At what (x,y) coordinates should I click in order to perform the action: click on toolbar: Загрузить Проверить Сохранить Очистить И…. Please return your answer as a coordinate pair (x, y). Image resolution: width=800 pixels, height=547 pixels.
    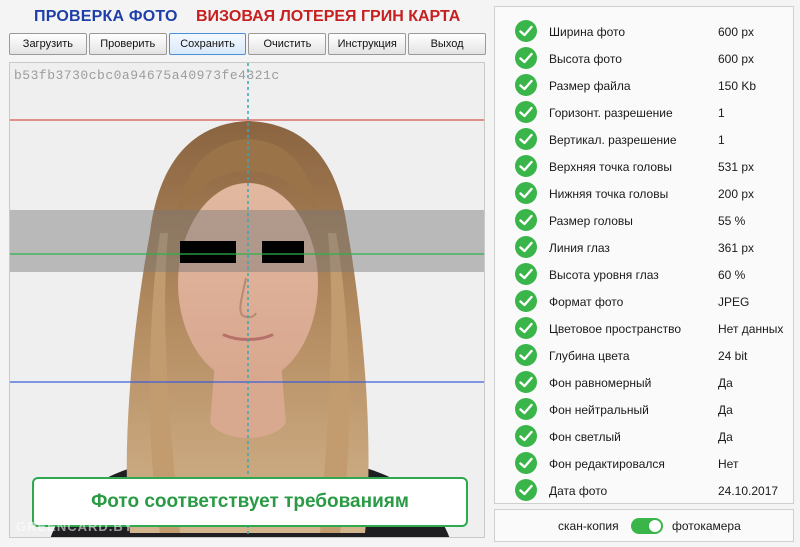
    Looking at the image, I should click on (247, 44).